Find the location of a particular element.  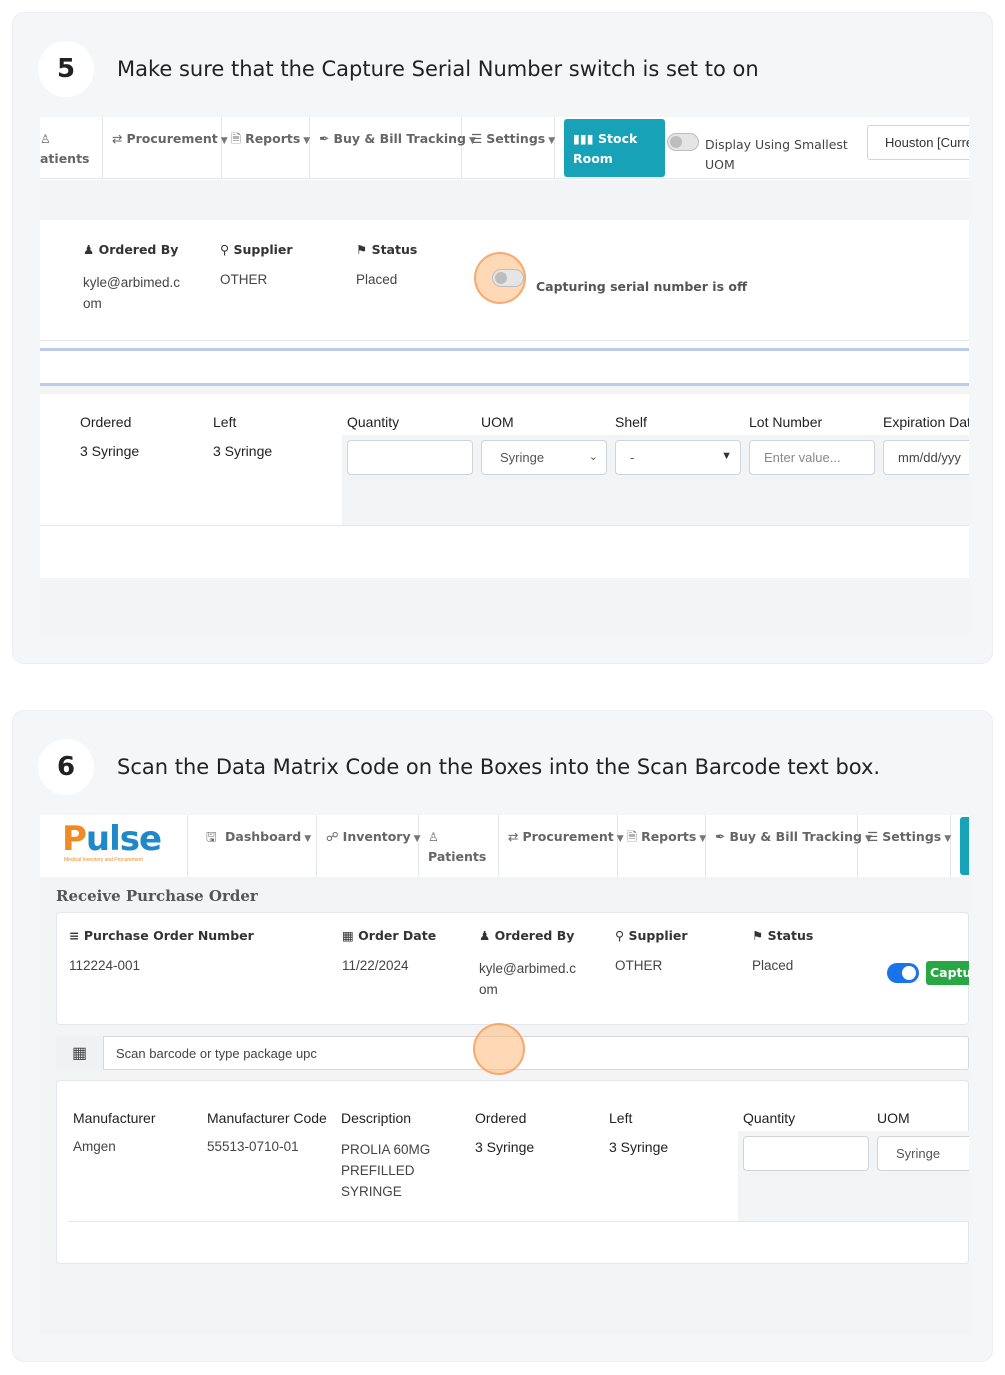

serial-status-text: Capturing serial number is off is located at coordinates (642, 286).